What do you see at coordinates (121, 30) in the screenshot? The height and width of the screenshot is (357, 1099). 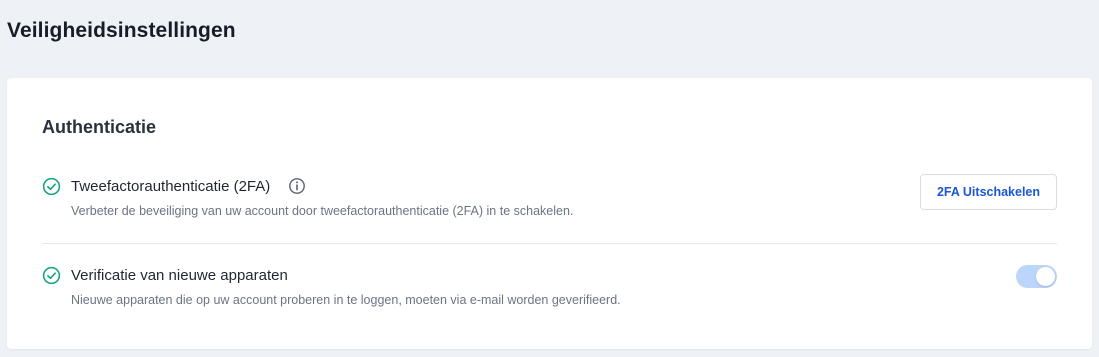 I see `page-title: Veiligheidsinstellingen` at bounding box center [121, 30].